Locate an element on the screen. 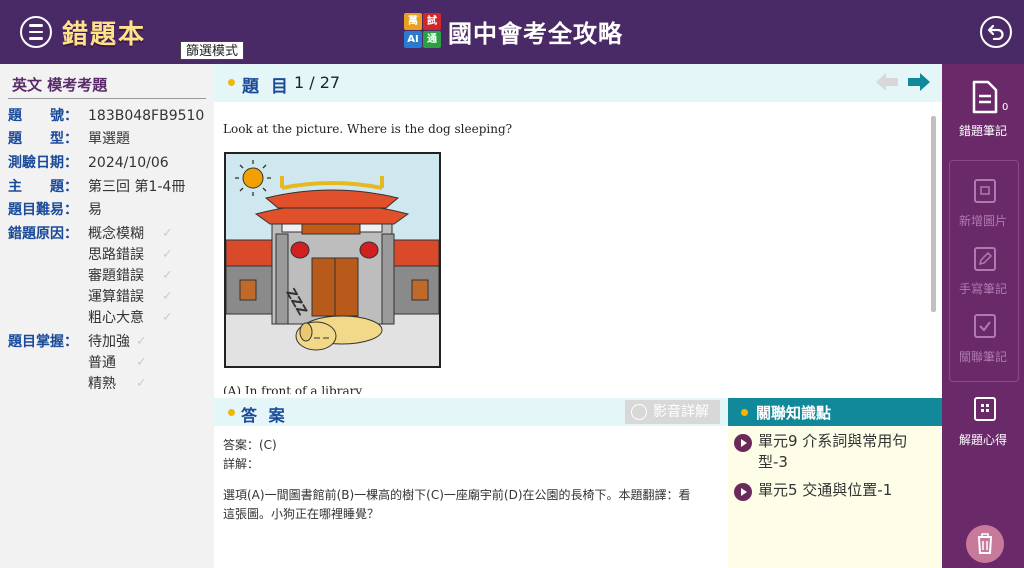 Image resolution: width=1024 pixels, height=568 pixels. error-note-label: 錯題筆記 is located at coordinates (983, 130).